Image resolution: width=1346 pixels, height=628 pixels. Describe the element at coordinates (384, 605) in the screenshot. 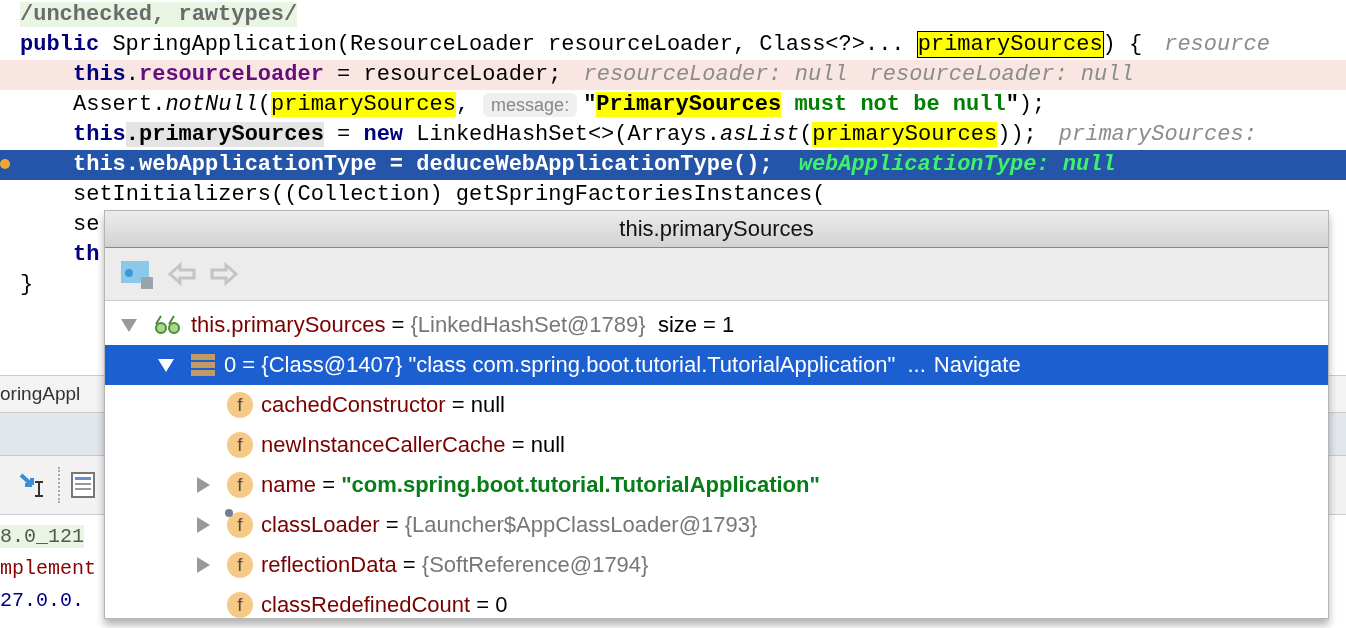

I see `tree-node-text: classRedefinedCount = 0` at that location.